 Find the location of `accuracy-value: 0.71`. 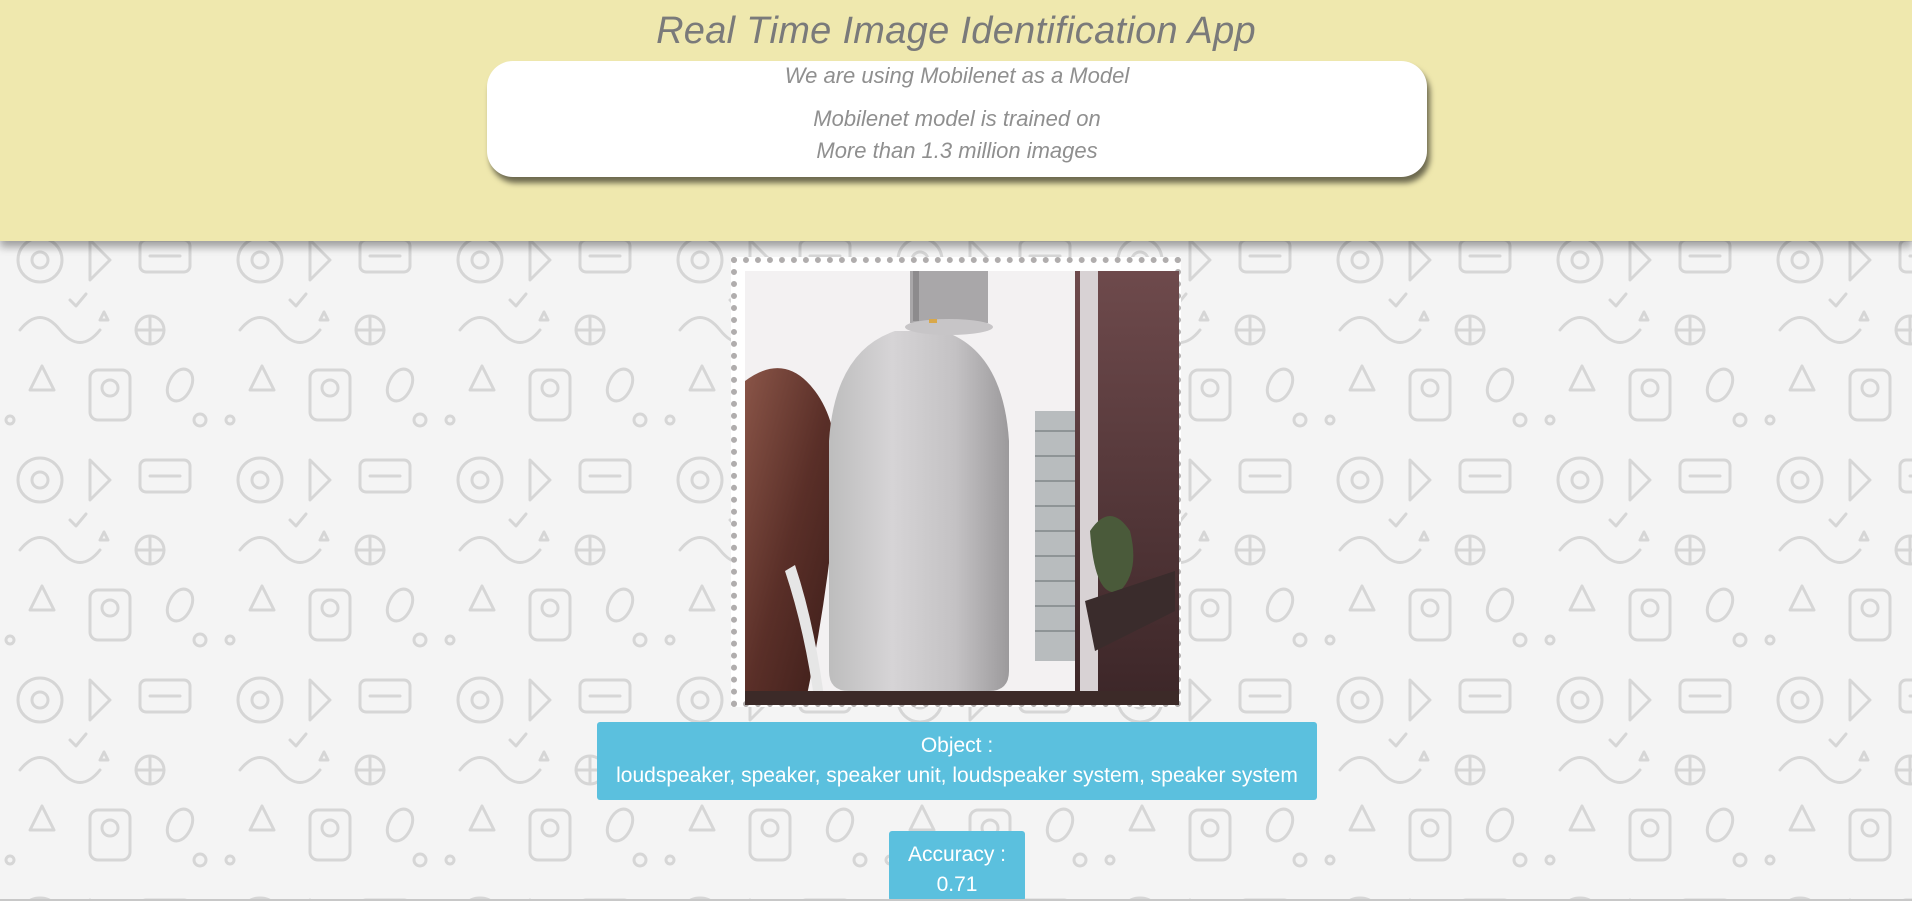

accuracy-value: 0.71 is located at coordinates (957, 884).